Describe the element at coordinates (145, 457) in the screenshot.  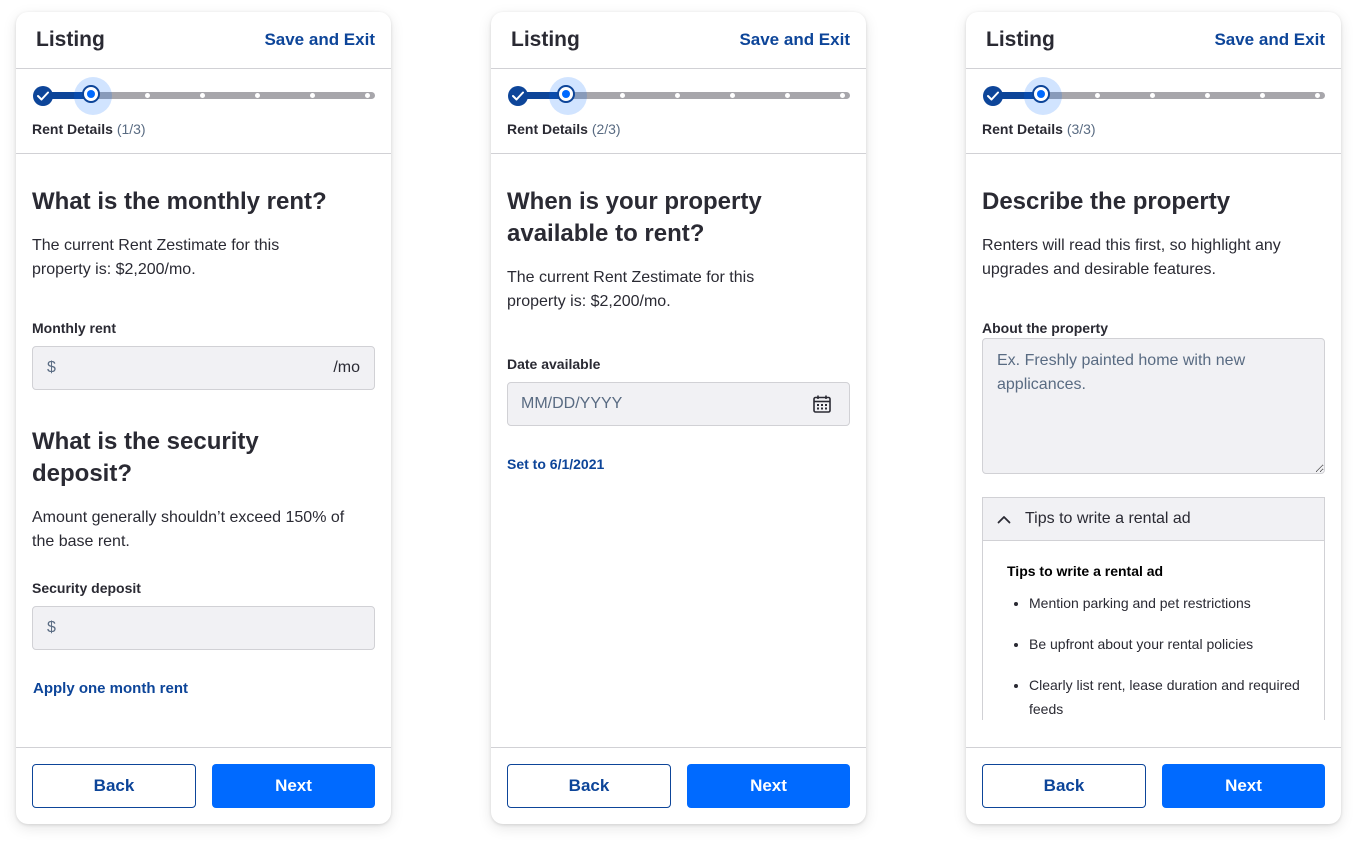
I see `deposit-heading: What is the security deposit?` at that location.